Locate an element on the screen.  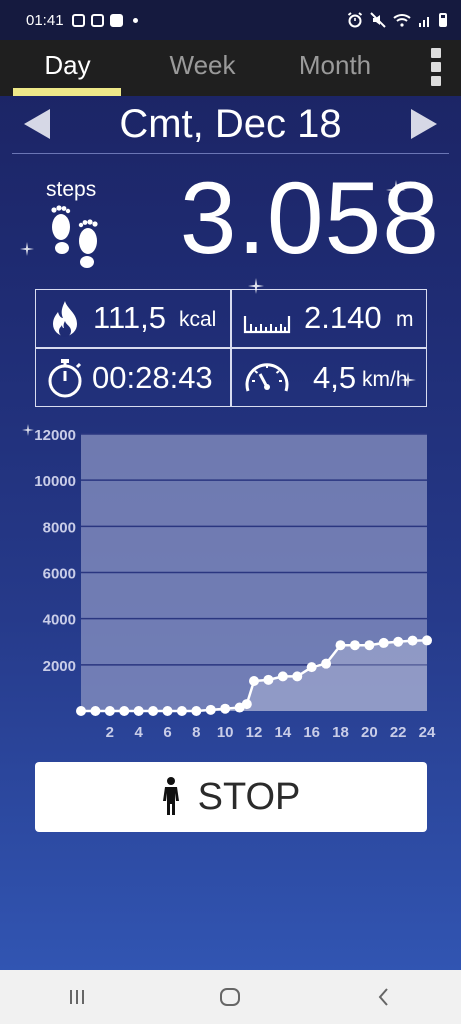
gallery-icon is located at coordinates (97, 20).